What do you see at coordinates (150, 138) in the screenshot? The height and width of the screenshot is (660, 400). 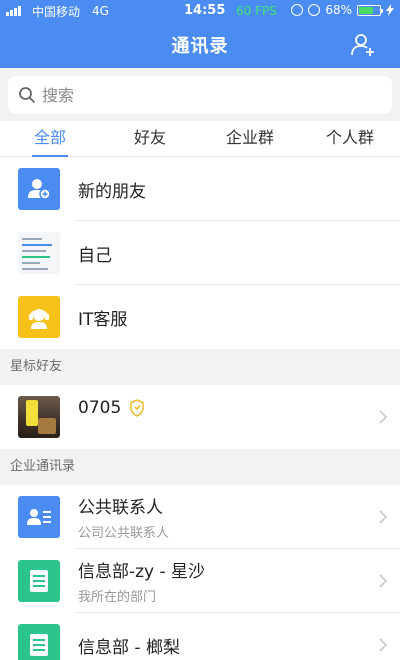 I see `tab-friends: 好友` at bounding box center [150, 138].